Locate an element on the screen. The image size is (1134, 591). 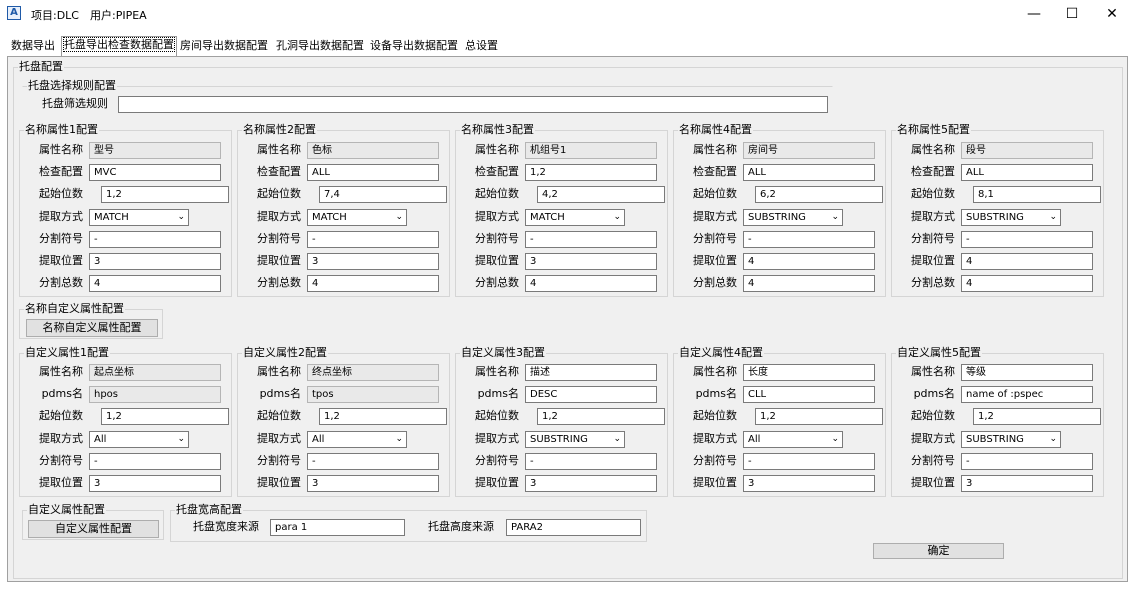
custom-attr-3-pdms-input: DESC is located at coordinates (591, 395).